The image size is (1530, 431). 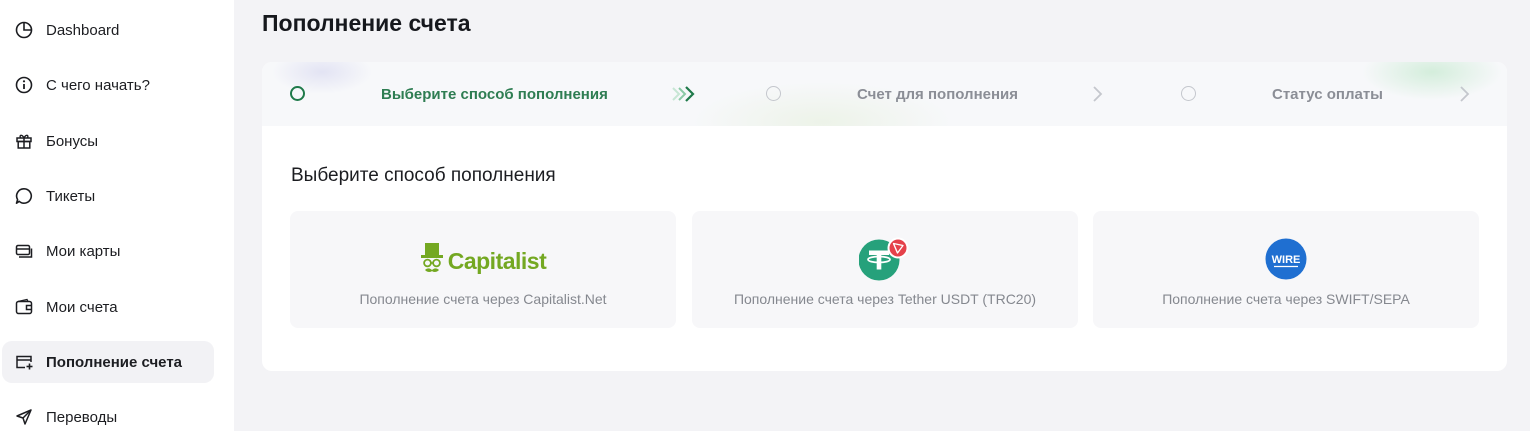 What do you see at coordinates (24, 362) in the screenshot?
I see `card-plus-icon` at bounding box center [24, 362].